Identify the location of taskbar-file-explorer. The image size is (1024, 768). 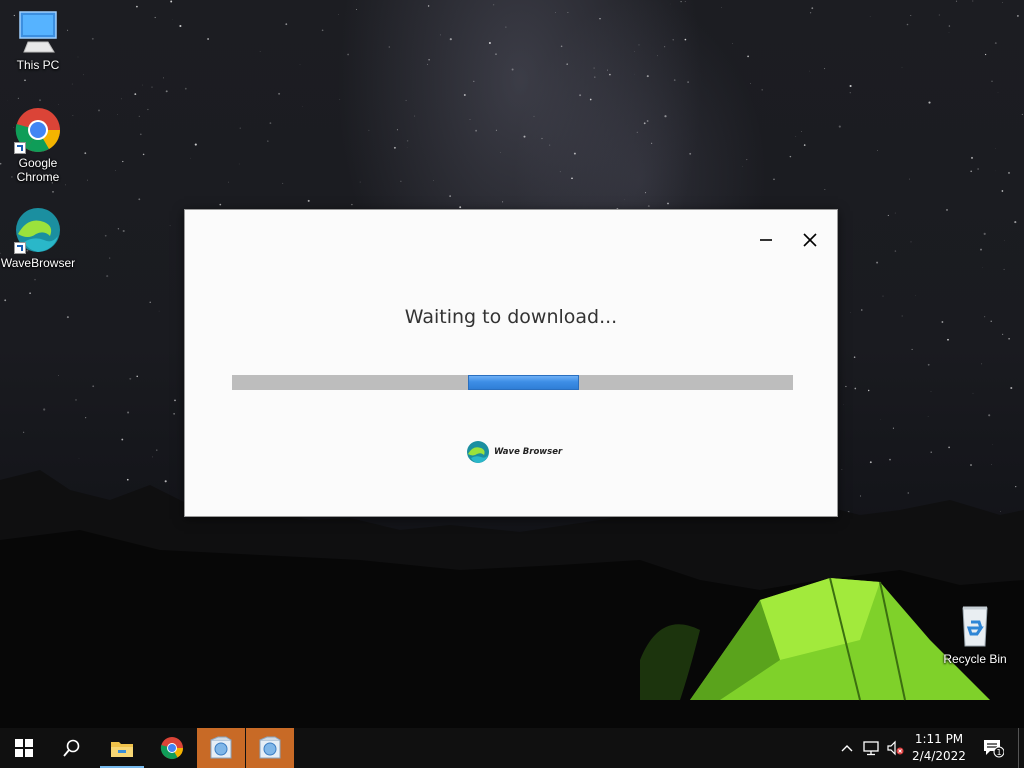
(122, 748).